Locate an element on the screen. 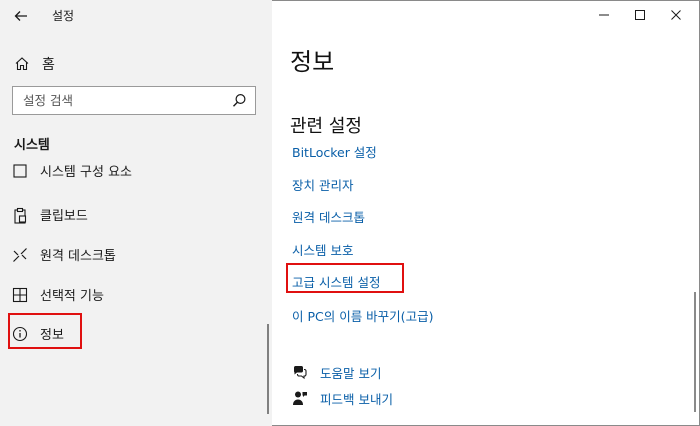 Image resolution: width=700 pixels, height=426 pixels. sidebar-item-system-components: 시스템 구성 요소 is located at coordinates (136, 174).